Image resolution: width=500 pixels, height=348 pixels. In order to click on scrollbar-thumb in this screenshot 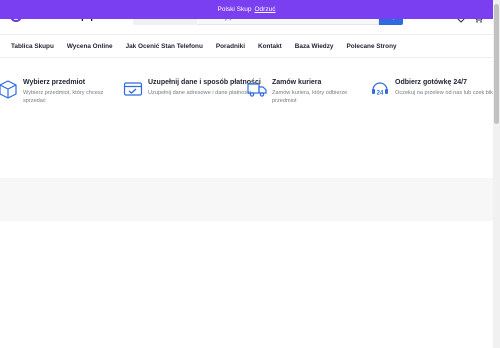, I will do `click(496, 64)`.